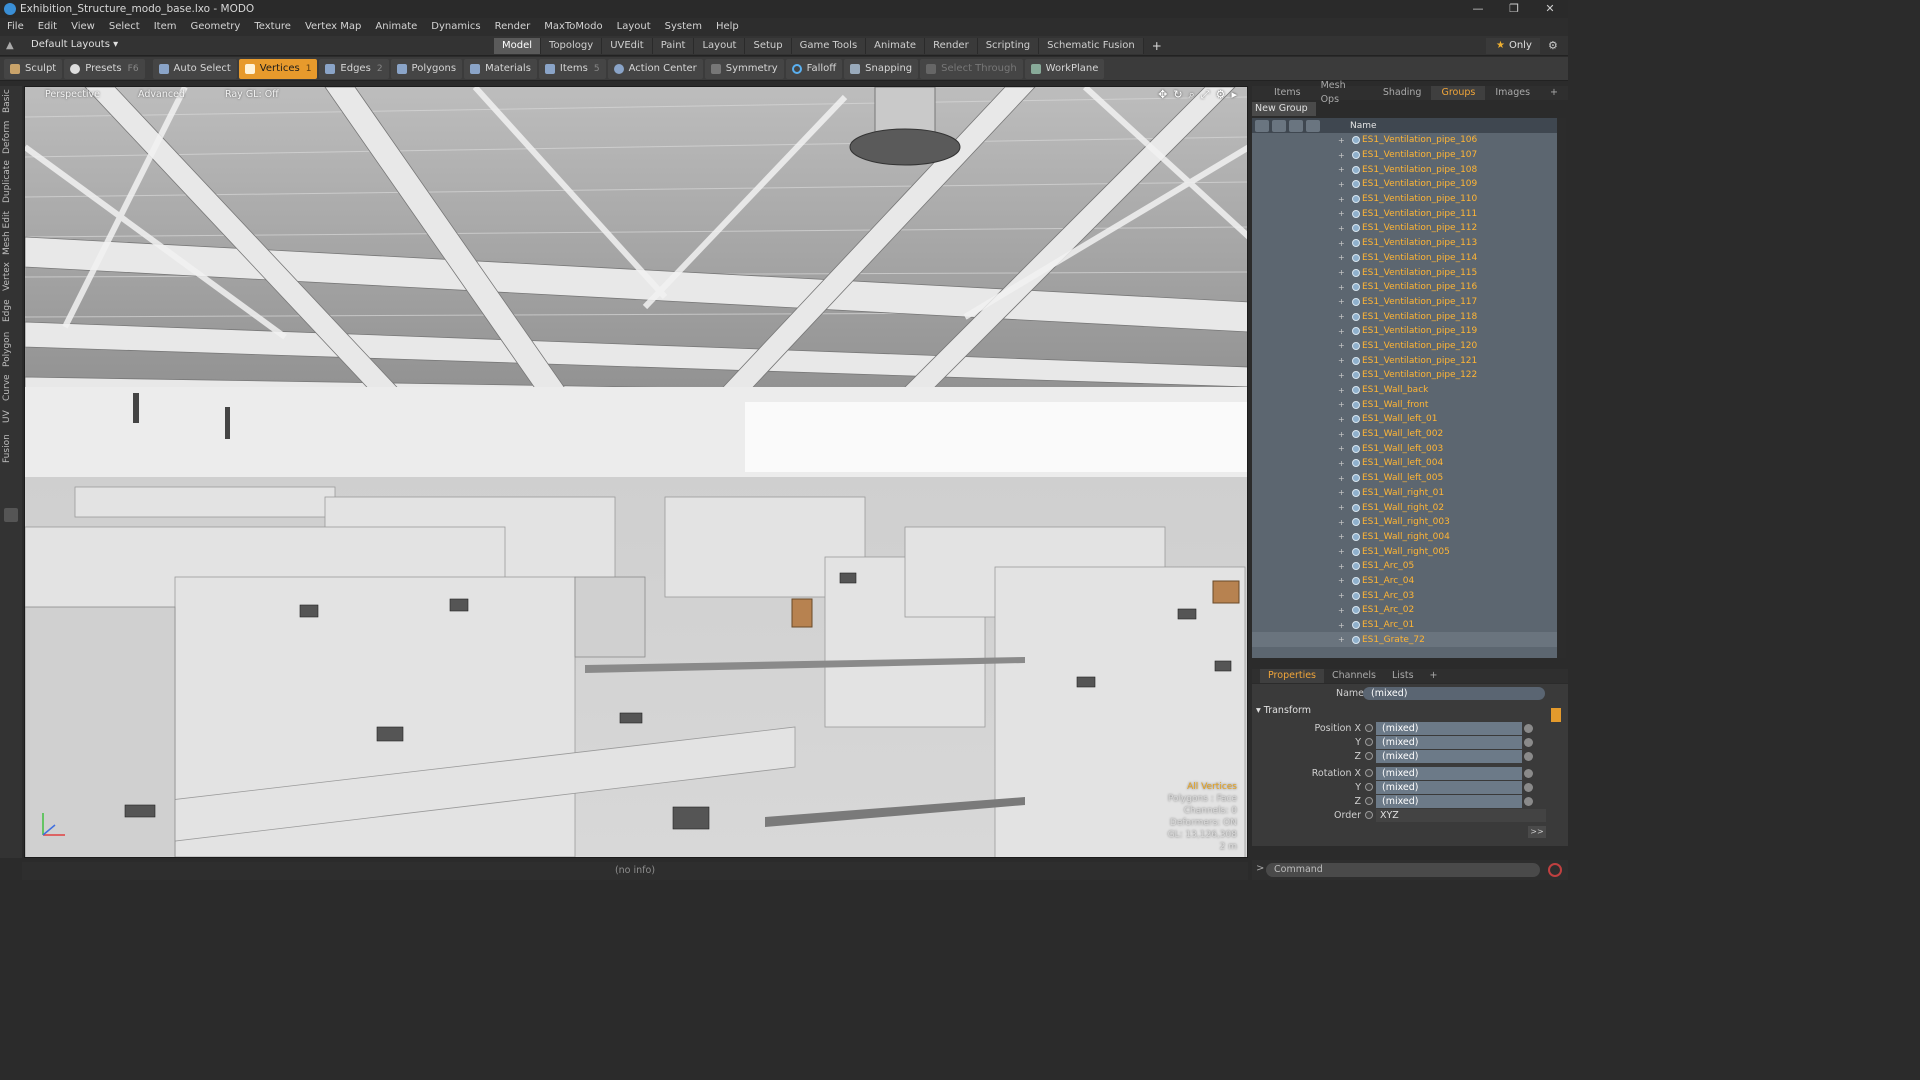 The image size is (1920, 1080). I want to click on list-item: + ES1_Arc_05, so click(1404, 566).